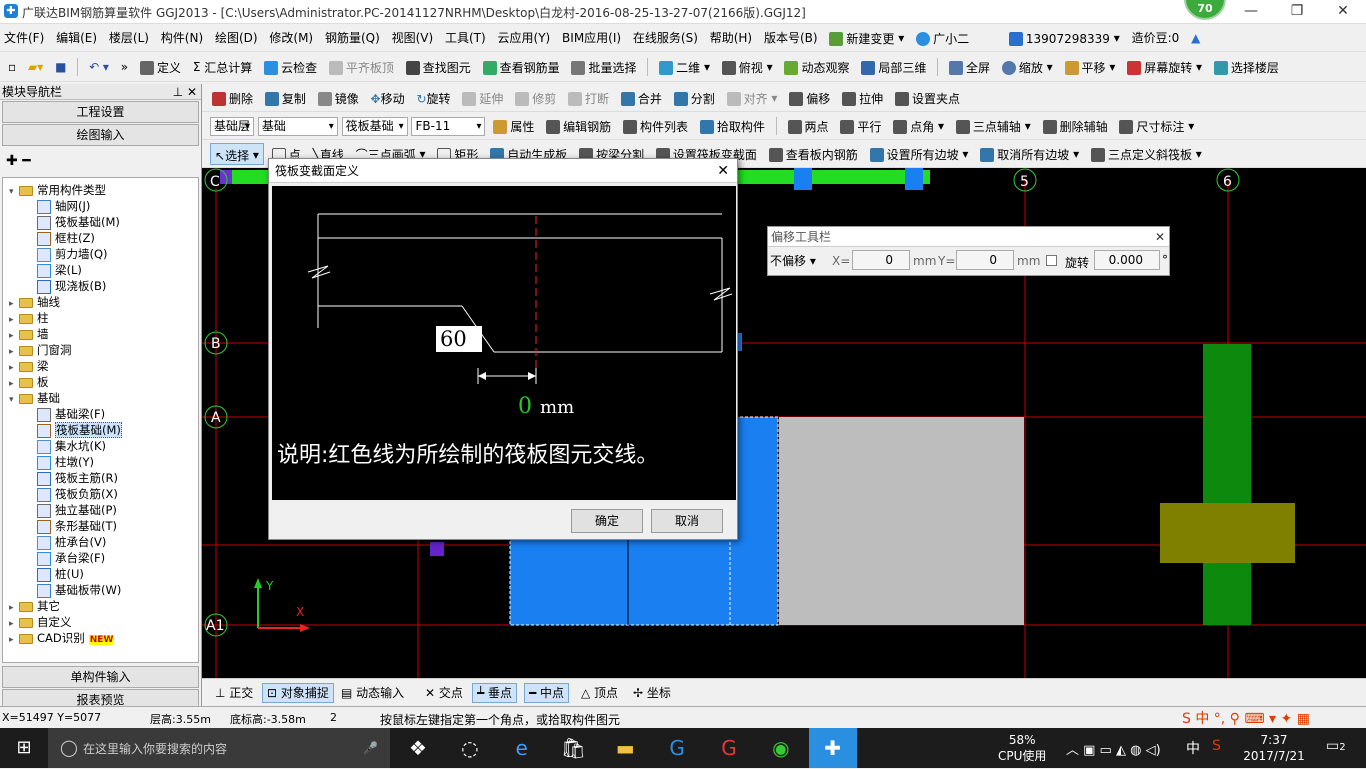 The image size is (1366, 769). I want to click on expanded-icon: ▾, so click(14, 400).